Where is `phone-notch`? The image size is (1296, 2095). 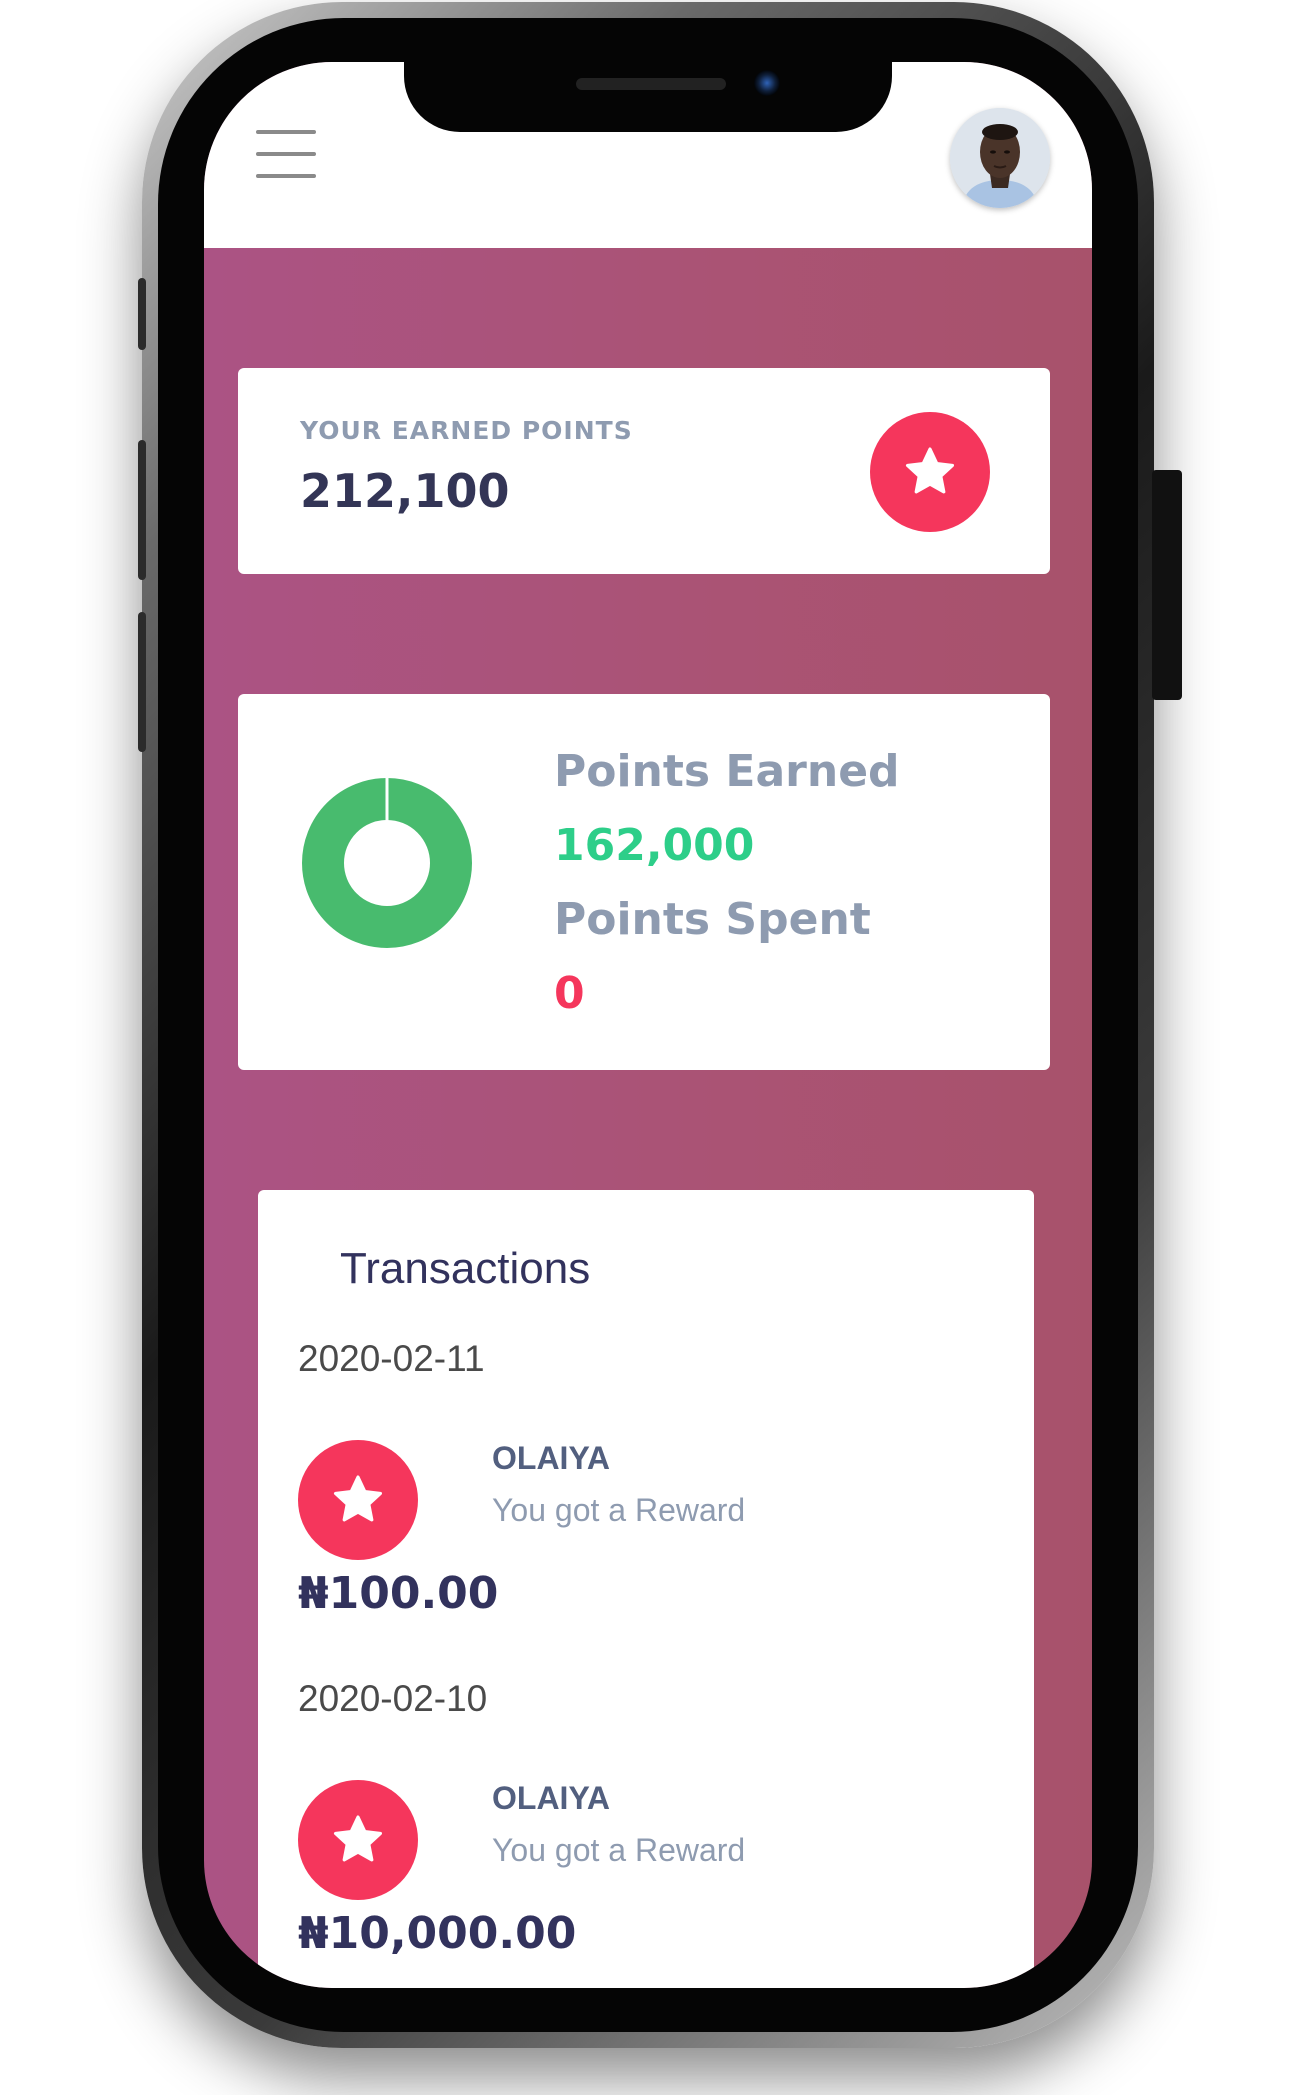 phone-notch is located at coordinates (648, 97).